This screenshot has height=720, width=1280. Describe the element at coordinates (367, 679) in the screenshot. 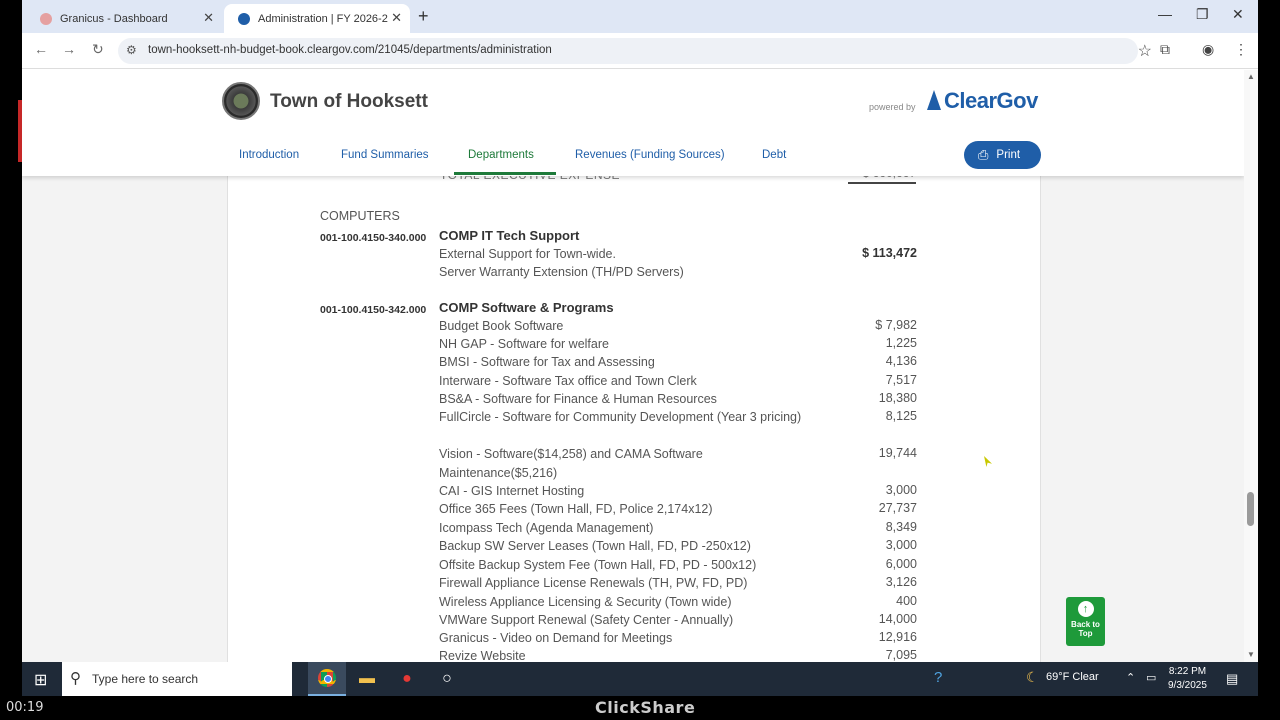

I see `taskbar-file-explorer: ▬` at that location.